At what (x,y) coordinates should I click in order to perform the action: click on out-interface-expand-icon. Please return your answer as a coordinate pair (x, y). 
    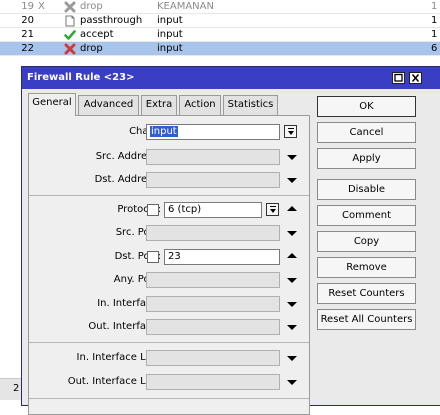
    Looking at the image, I should click on (292, 327).